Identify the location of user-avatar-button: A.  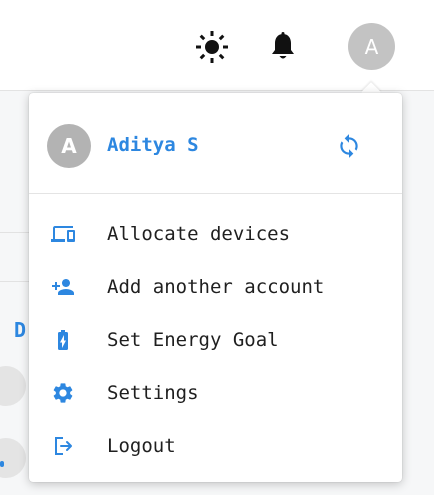
(371, 46).